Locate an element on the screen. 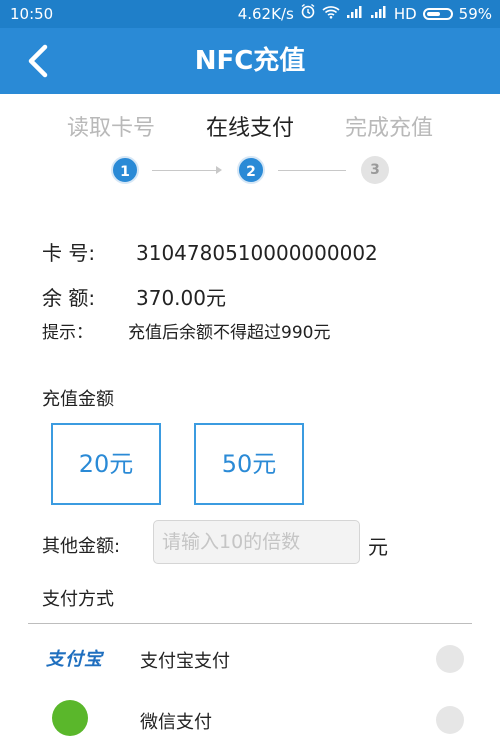 Image resolution: width=500 pixels, height=748 pixels. page-title: NFC充值 is located at coordinates (250, 61).